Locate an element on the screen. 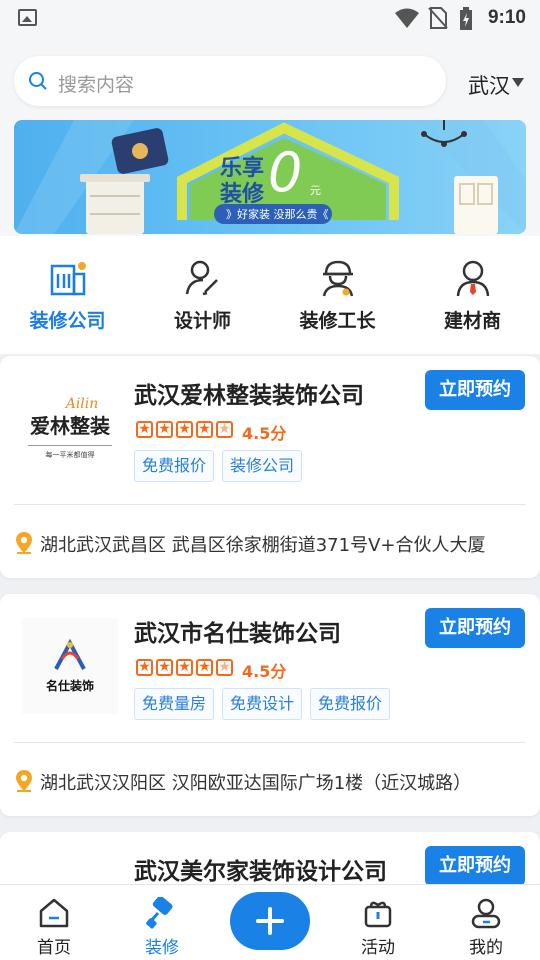 The height and width of the screenshot is (960, 540). paint-roller-icon is located at coordinates (159, 913).